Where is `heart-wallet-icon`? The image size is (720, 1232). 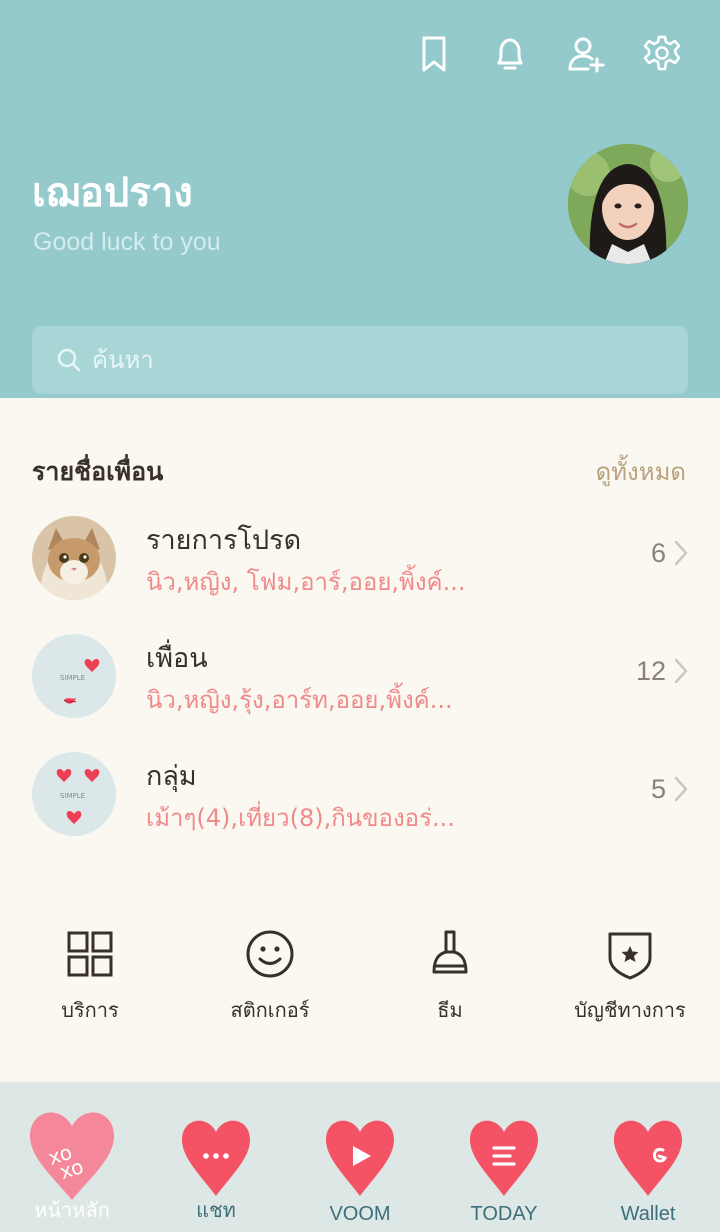 heart-wallet-icon is located at coordinates (648, 1158).